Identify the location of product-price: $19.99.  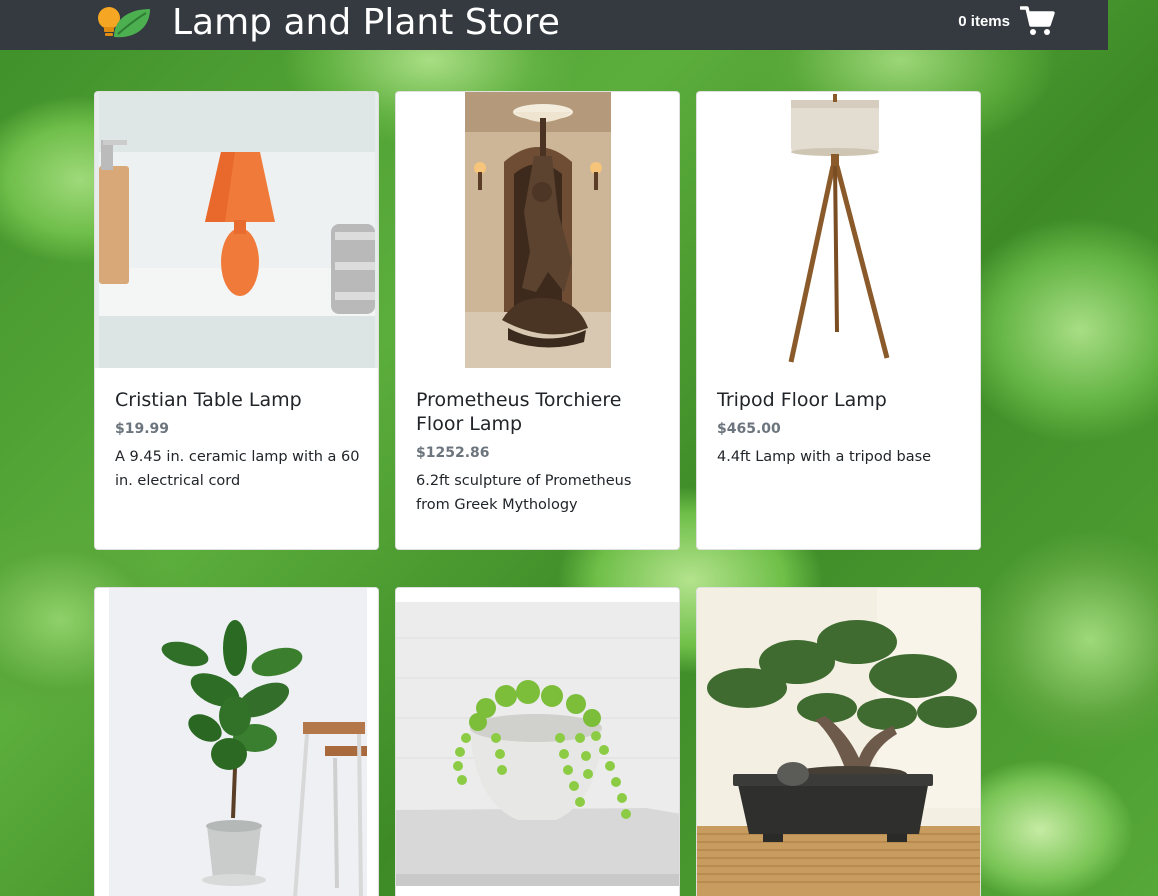
(142, 429).